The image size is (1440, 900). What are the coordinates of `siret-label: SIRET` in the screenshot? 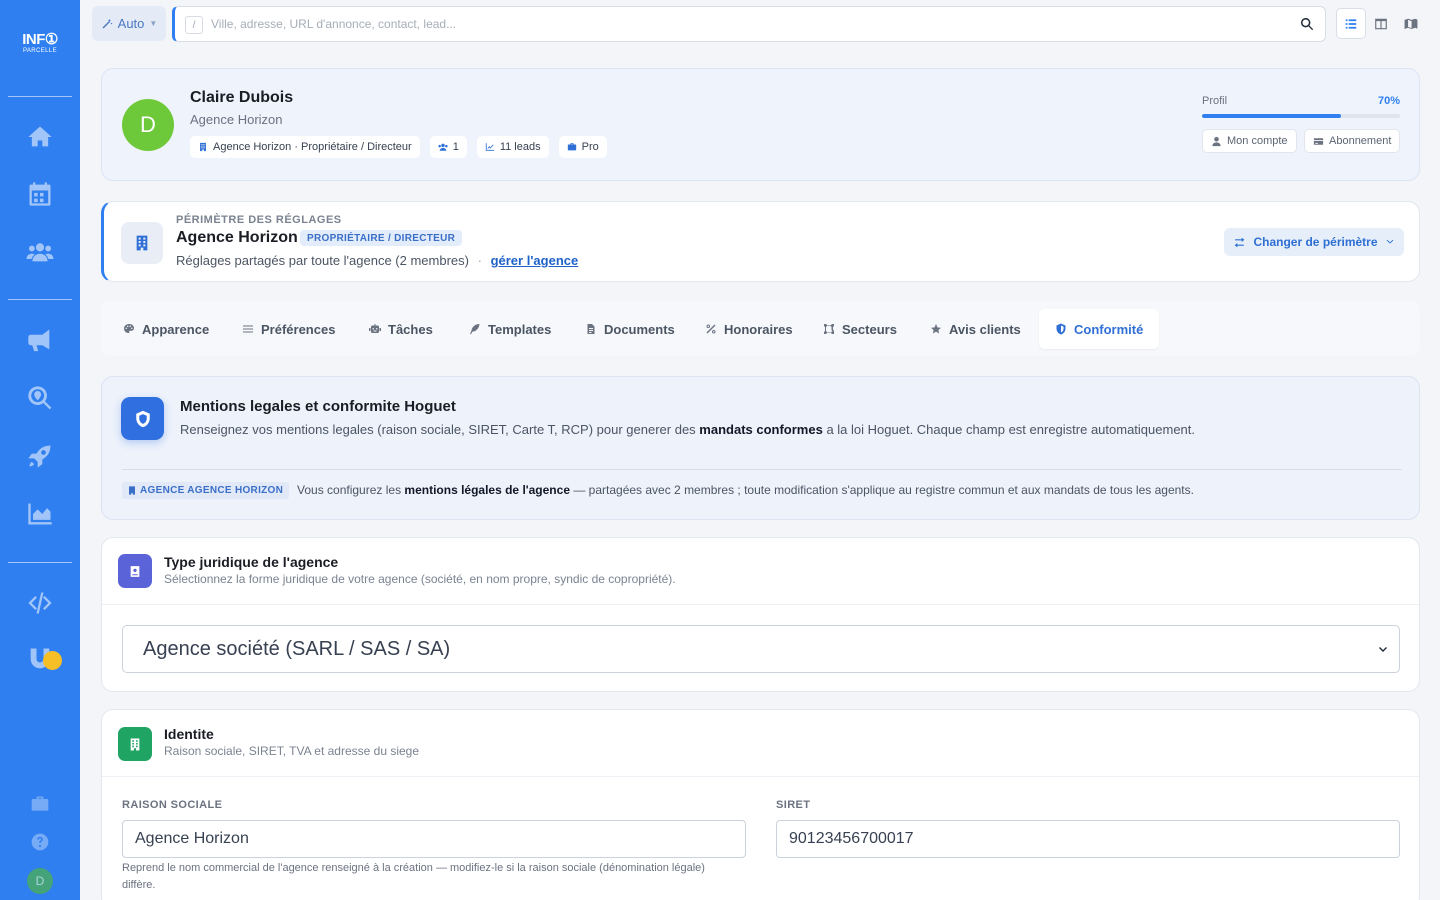 It's located at (793, 805).